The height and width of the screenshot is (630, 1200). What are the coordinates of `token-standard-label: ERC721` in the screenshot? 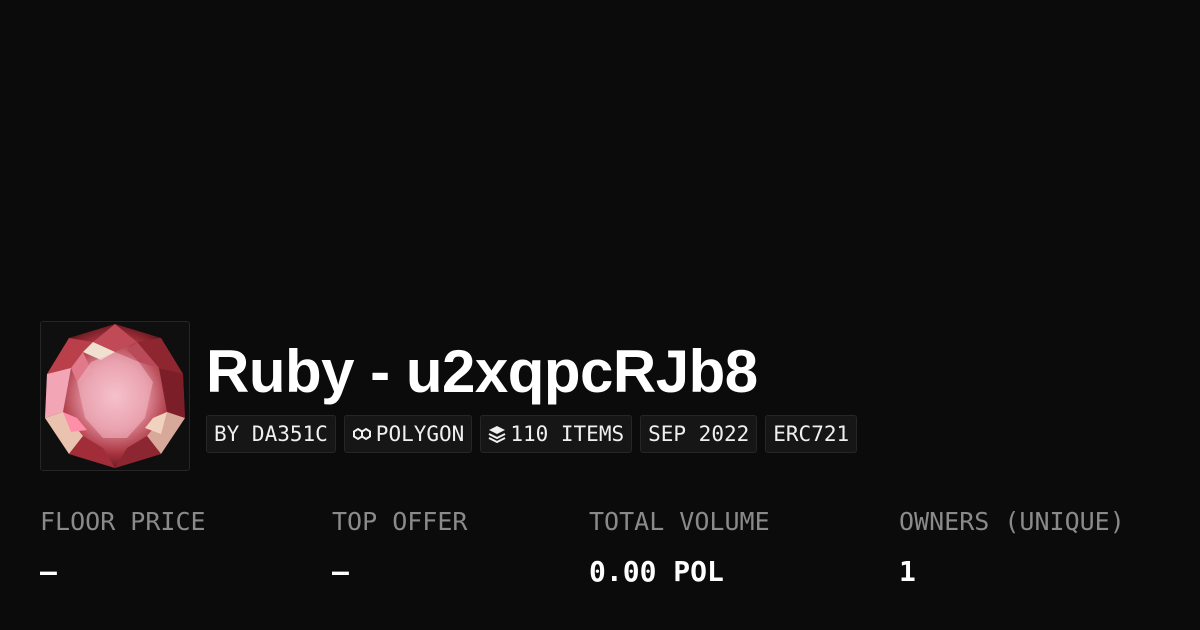 It's located at (811, 434).